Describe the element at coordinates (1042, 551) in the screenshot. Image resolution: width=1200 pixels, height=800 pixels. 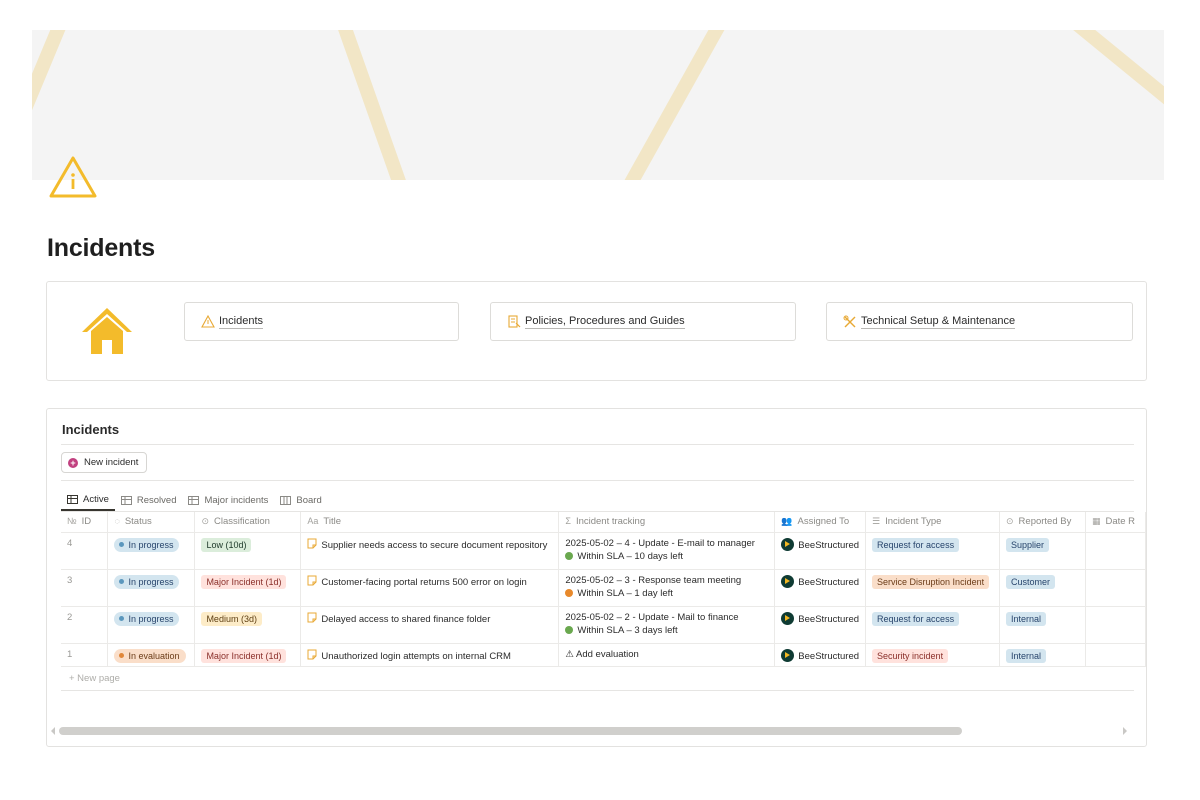
I see `cell-reported-by: Supplier` at that location.